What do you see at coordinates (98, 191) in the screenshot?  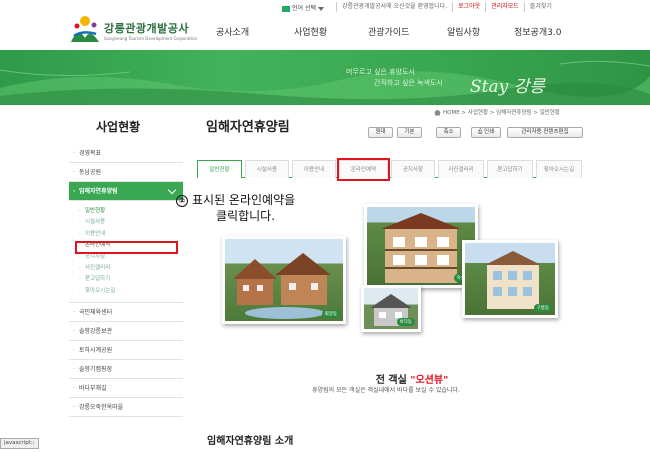 I see `sidebar-active-label: 임해자연휴양림` at bounding box center [98, 191].